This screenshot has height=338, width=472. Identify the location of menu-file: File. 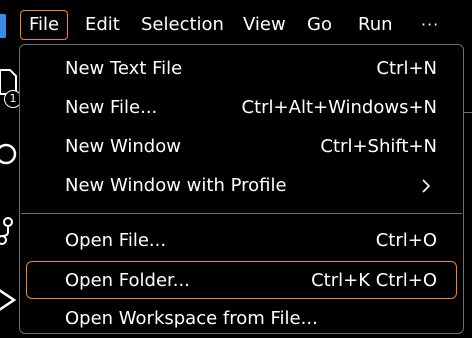
(44, 25).